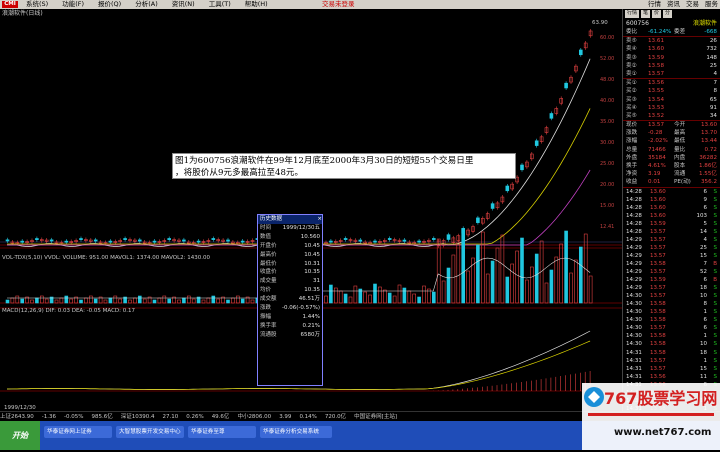 This screenshot has height=452, width=720. I want to click on login-status: 交易未登录, so click(338, 4).